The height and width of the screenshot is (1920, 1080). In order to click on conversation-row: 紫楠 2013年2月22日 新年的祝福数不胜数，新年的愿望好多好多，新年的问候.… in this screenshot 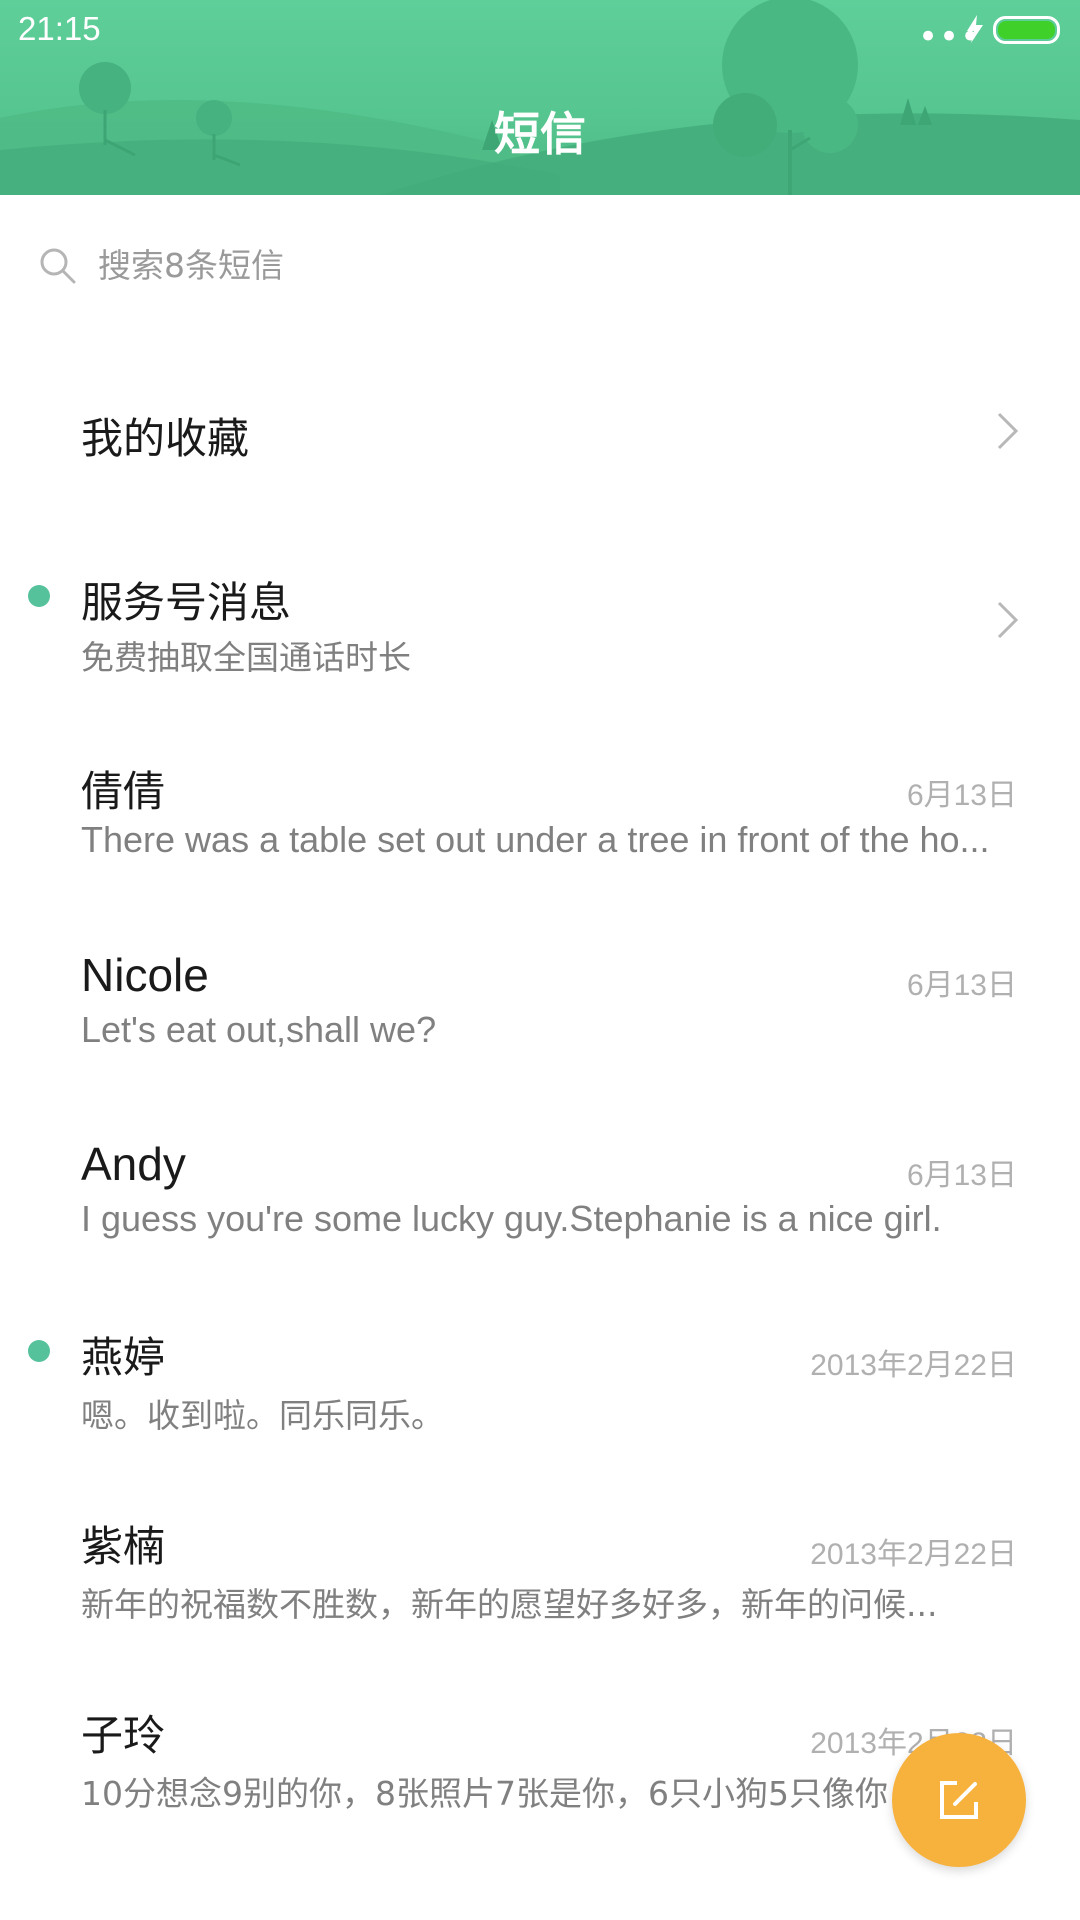, I will do `click(540, 1583)`.